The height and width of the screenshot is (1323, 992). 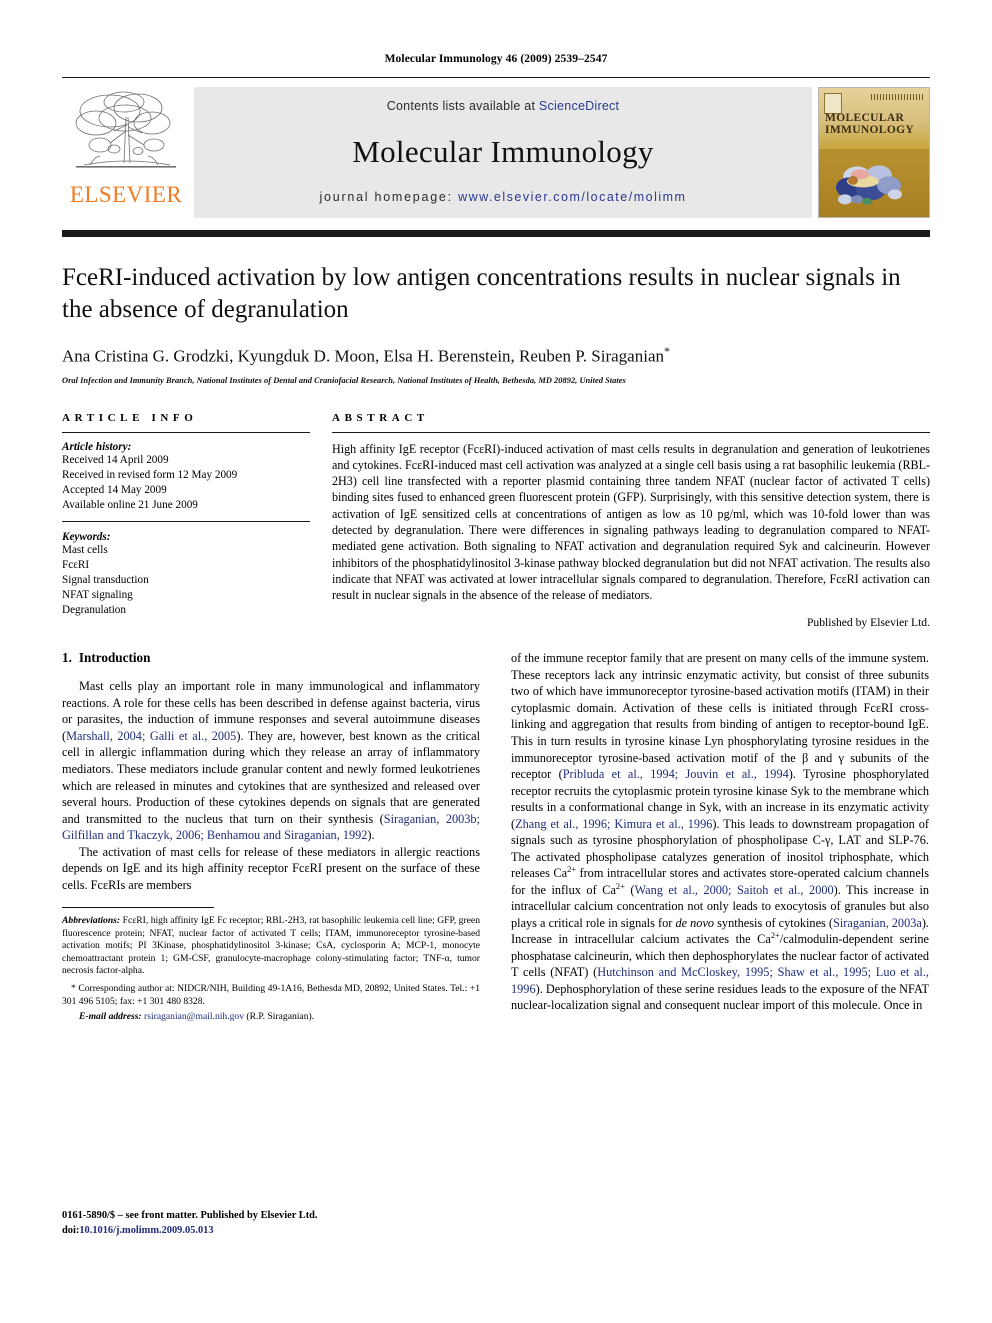 I want to click on keywords-rule, so click(x=186, y=521).